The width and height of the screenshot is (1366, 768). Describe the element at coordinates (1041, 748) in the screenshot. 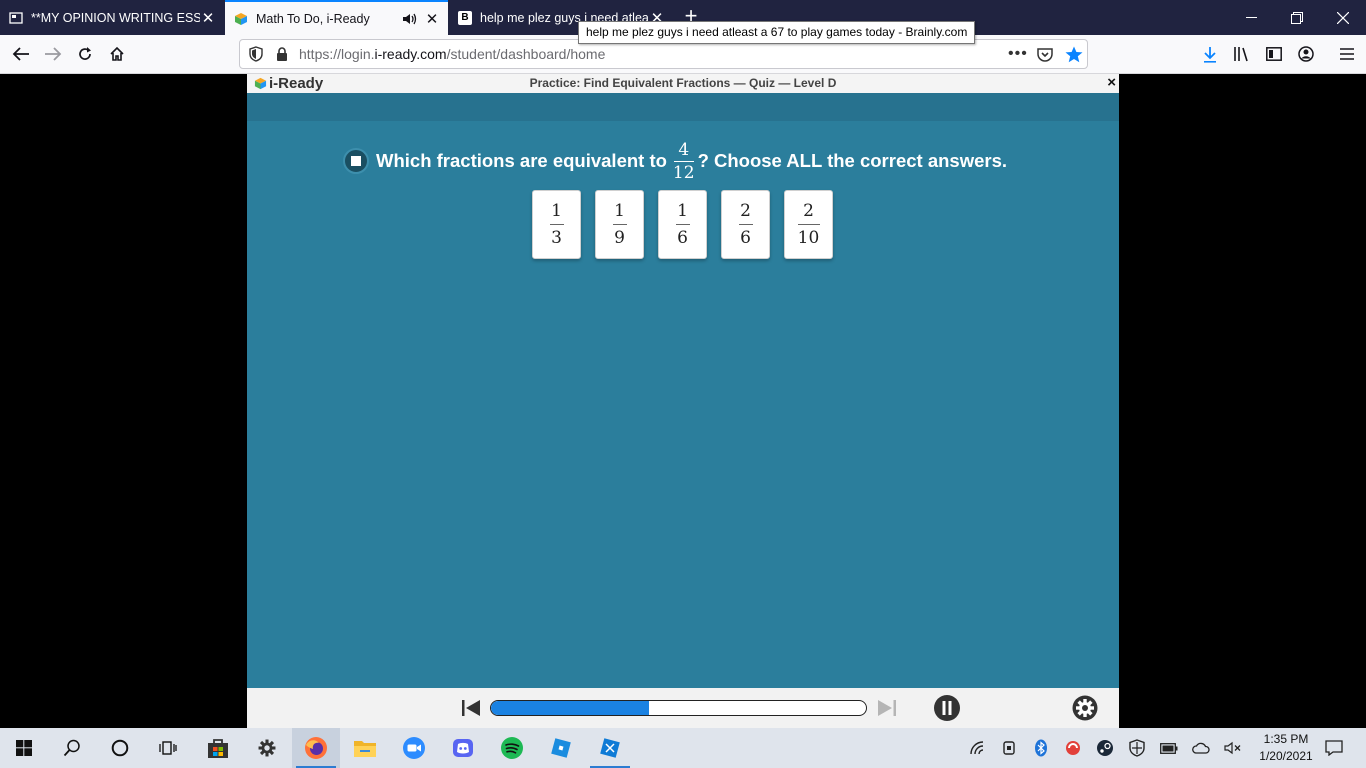

I see `bluetooth-tray` at that location.